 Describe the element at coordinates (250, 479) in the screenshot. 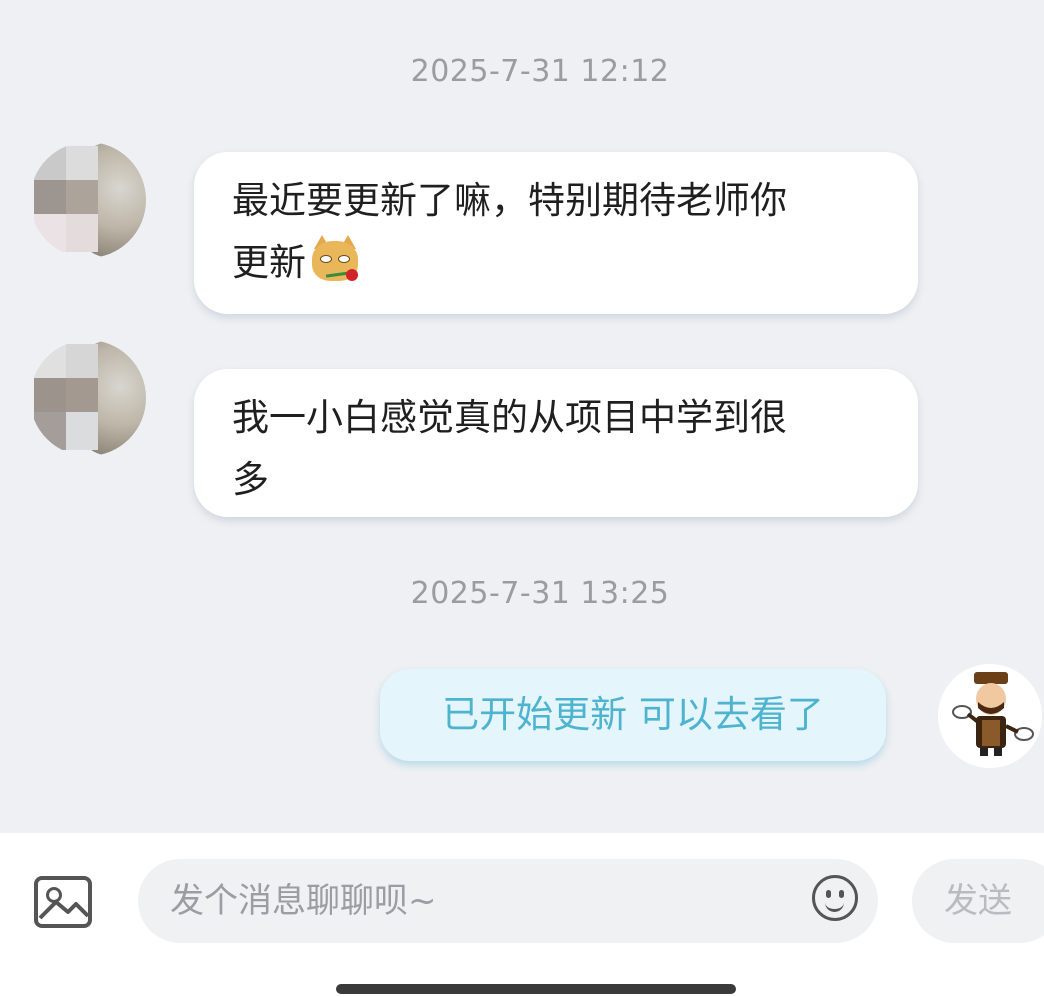

I see `message-text: 多` at that location.